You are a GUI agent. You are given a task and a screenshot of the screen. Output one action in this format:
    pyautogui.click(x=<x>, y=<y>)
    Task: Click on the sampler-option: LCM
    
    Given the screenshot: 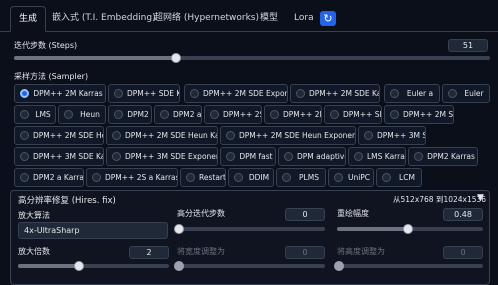 What is the action you would take?
    pyautogui.click(x=399, y=177)
    